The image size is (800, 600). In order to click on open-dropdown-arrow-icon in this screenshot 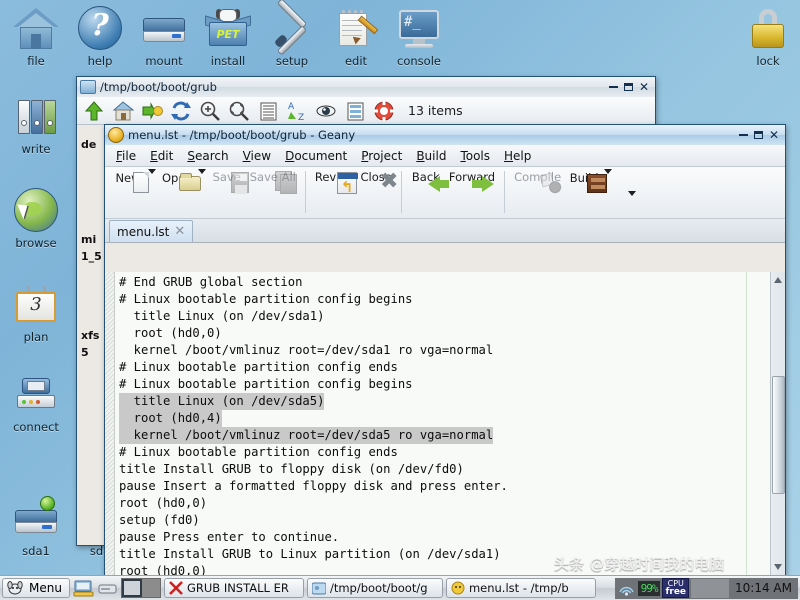, I will do `click(201, 171)`.